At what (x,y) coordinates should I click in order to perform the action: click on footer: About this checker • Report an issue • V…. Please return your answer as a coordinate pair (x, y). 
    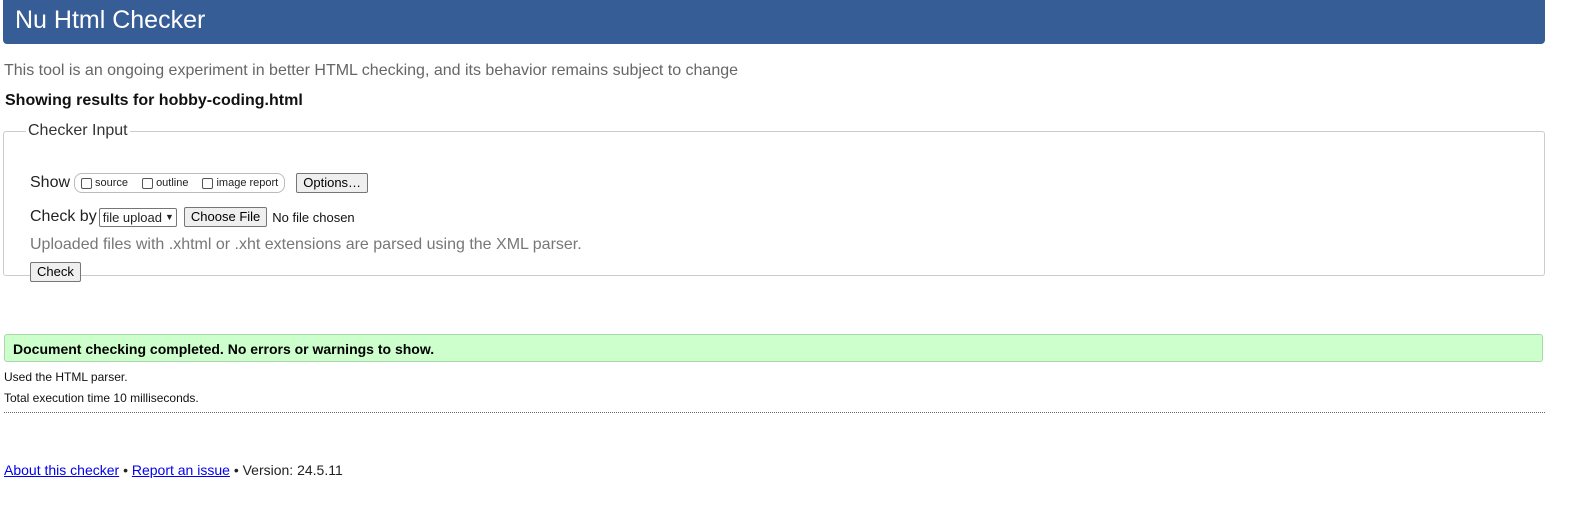
    Looking at the image, I should click on (173, 470).